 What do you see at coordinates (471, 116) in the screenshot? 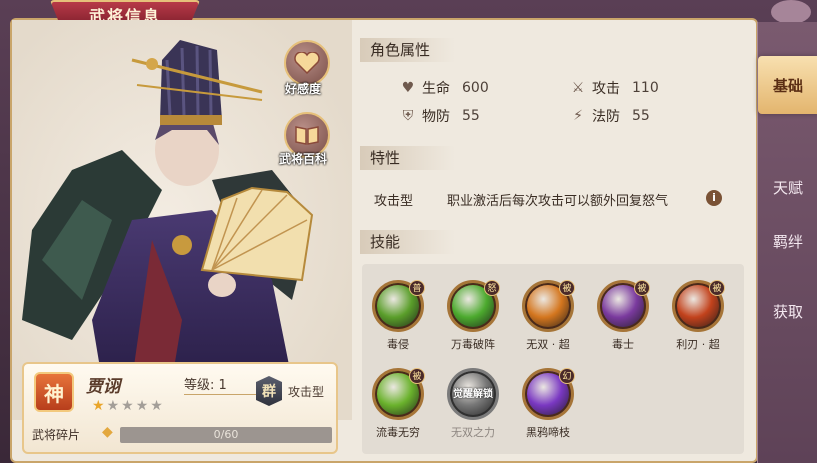
I see `stat-pdef-value: 55` at bounding box center [471, 116].